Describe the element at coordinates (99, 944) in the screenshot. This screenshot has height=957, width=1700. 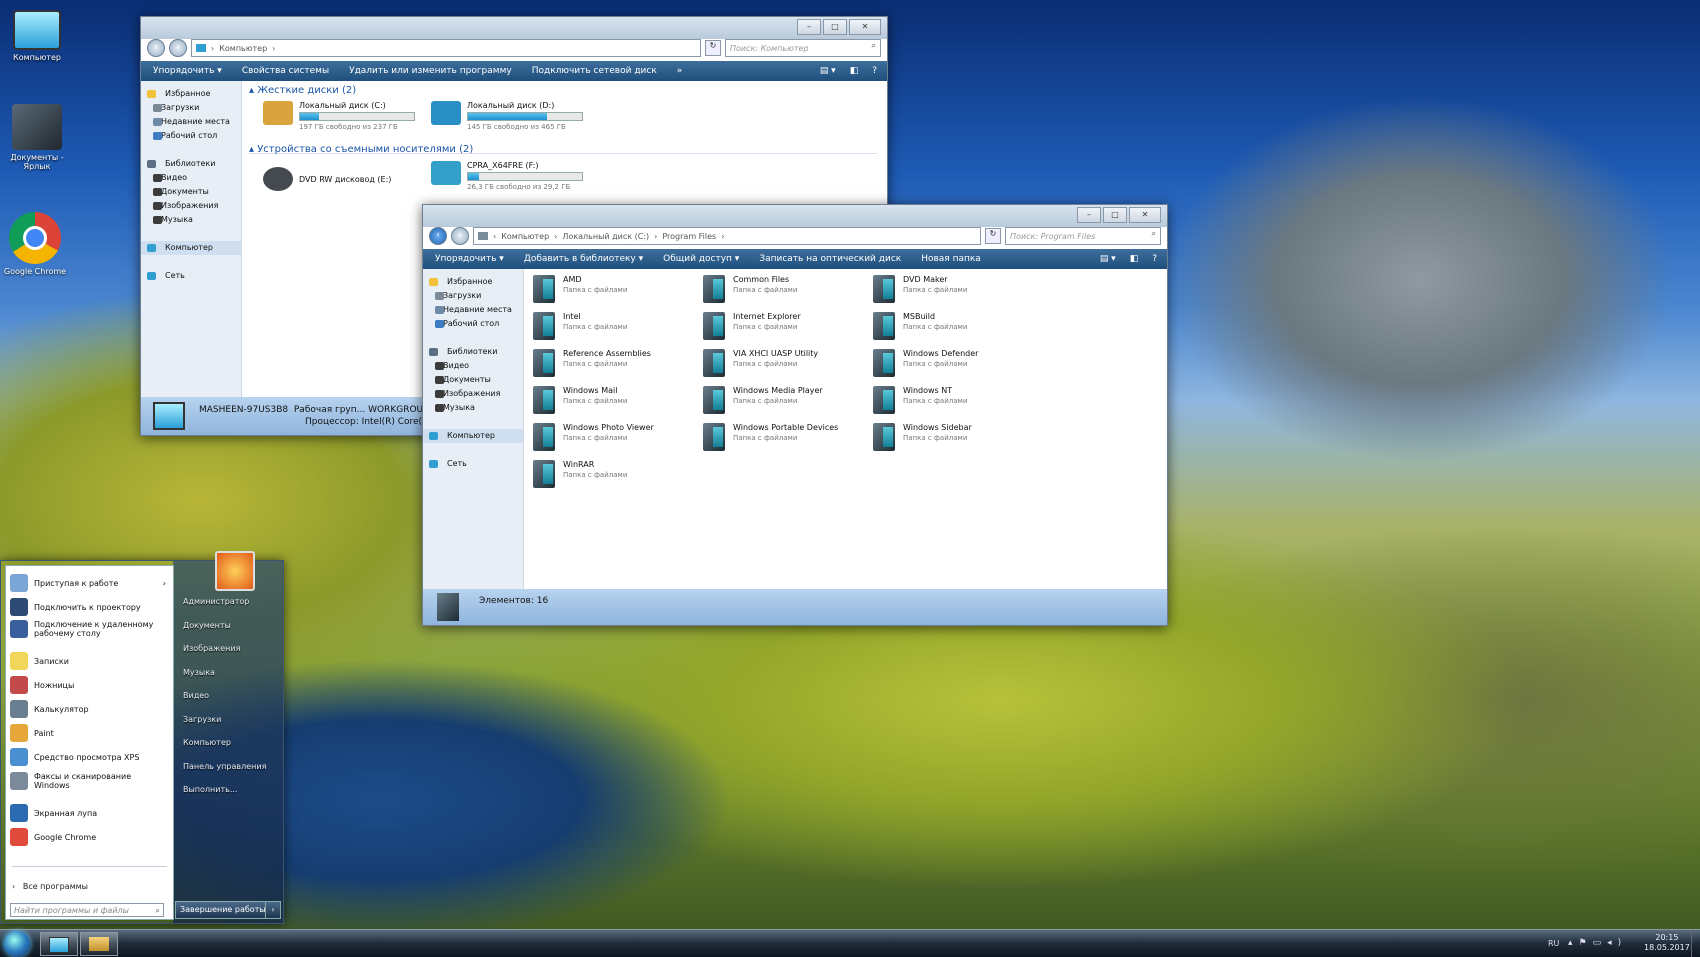
I see `taskbar-folder-button` at that location.